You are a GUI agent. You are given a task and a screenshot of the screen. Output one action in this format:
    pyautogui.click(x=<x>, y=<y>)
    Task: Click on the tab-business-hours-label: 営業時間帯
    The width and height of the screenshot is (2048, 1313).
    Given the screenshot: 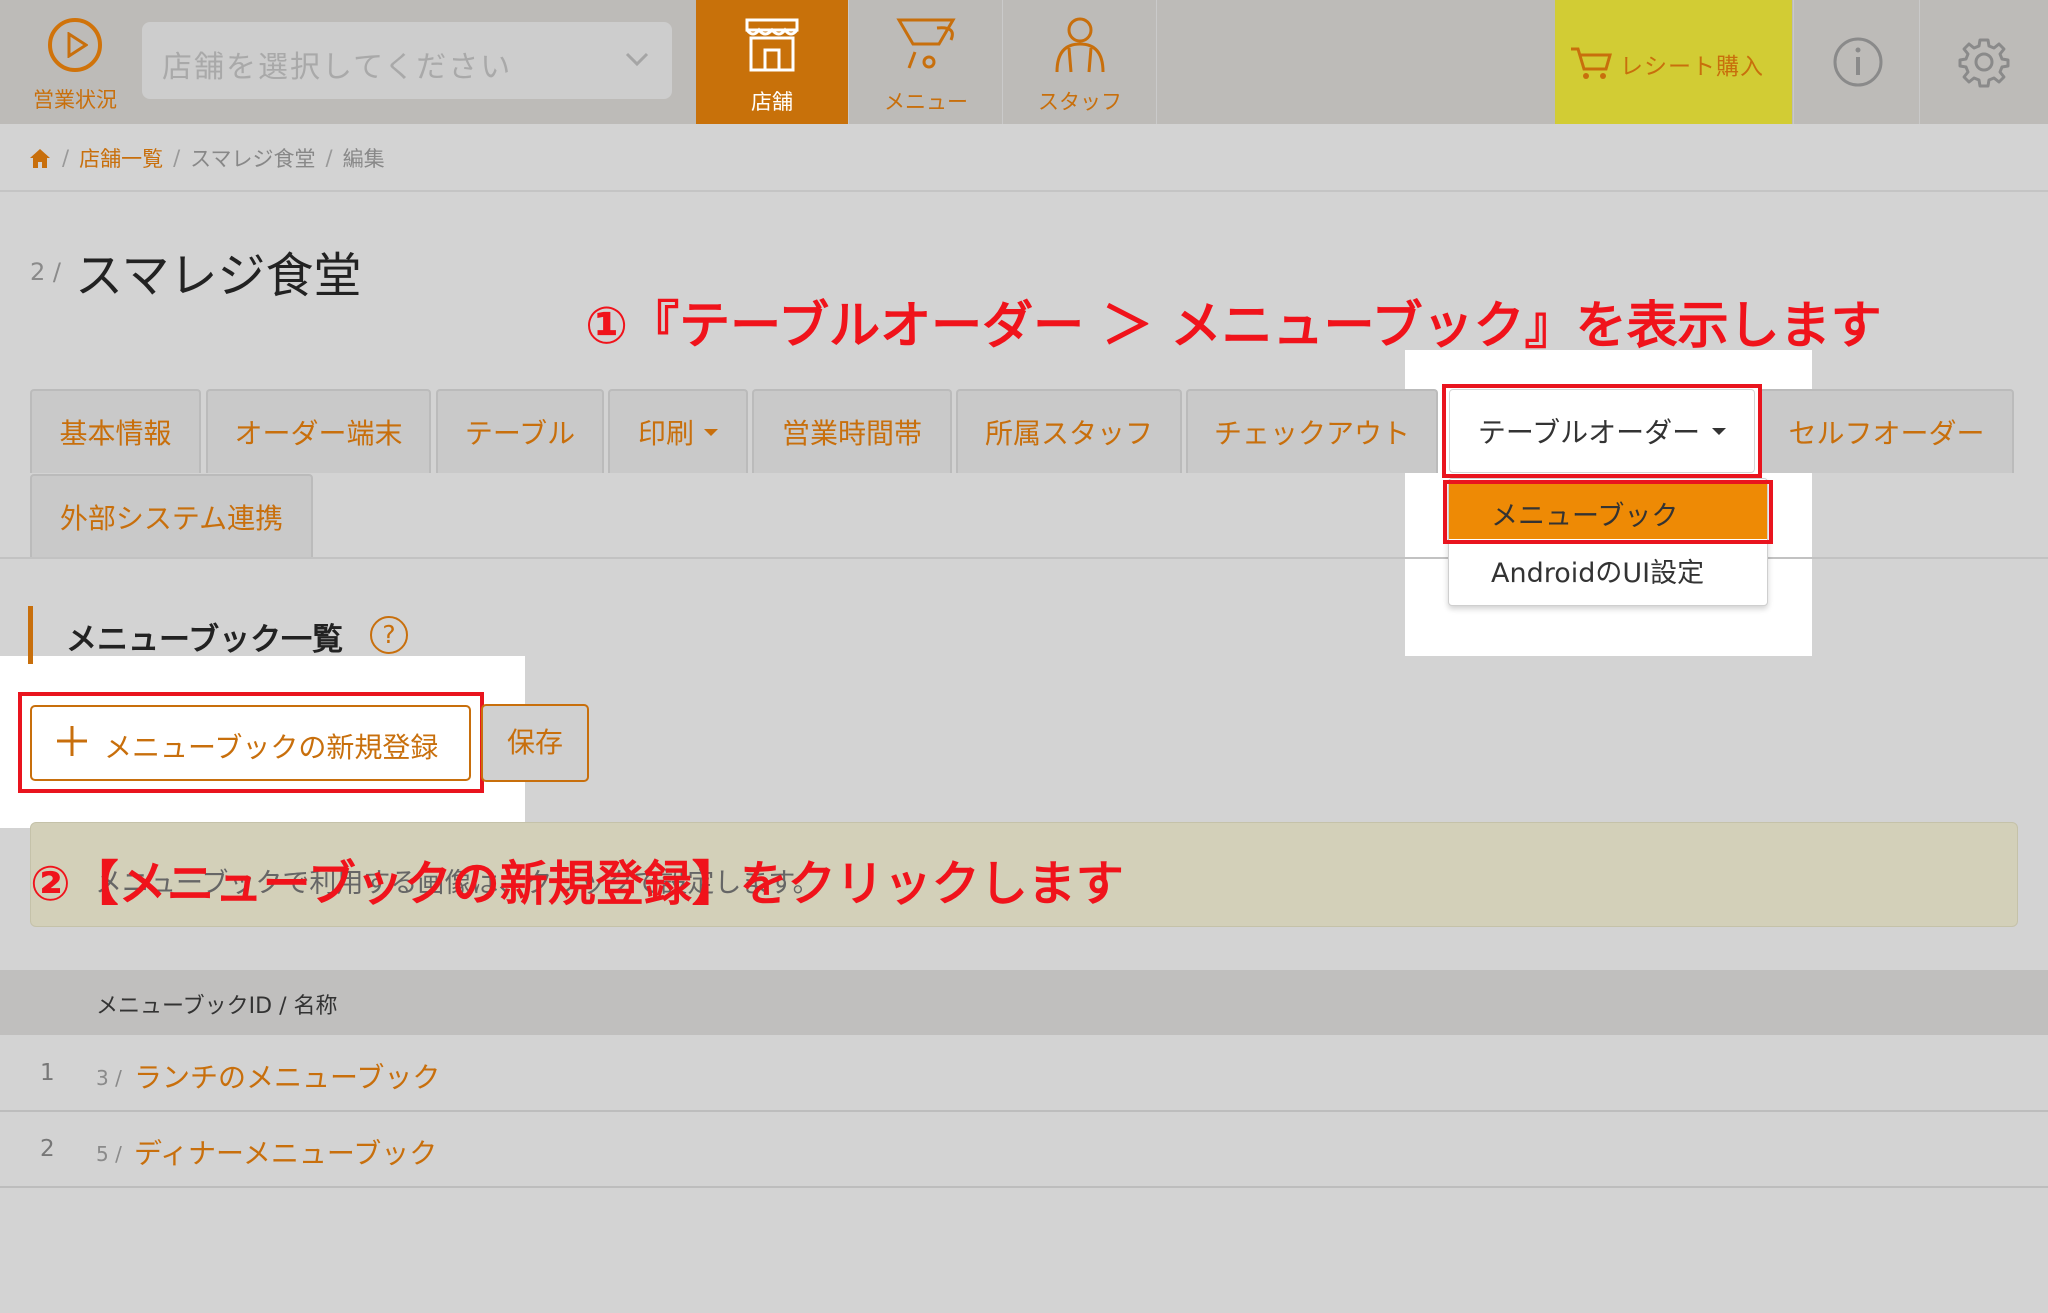 What is the action you would take?
    pyautogui.click(x=851, y=433)
    